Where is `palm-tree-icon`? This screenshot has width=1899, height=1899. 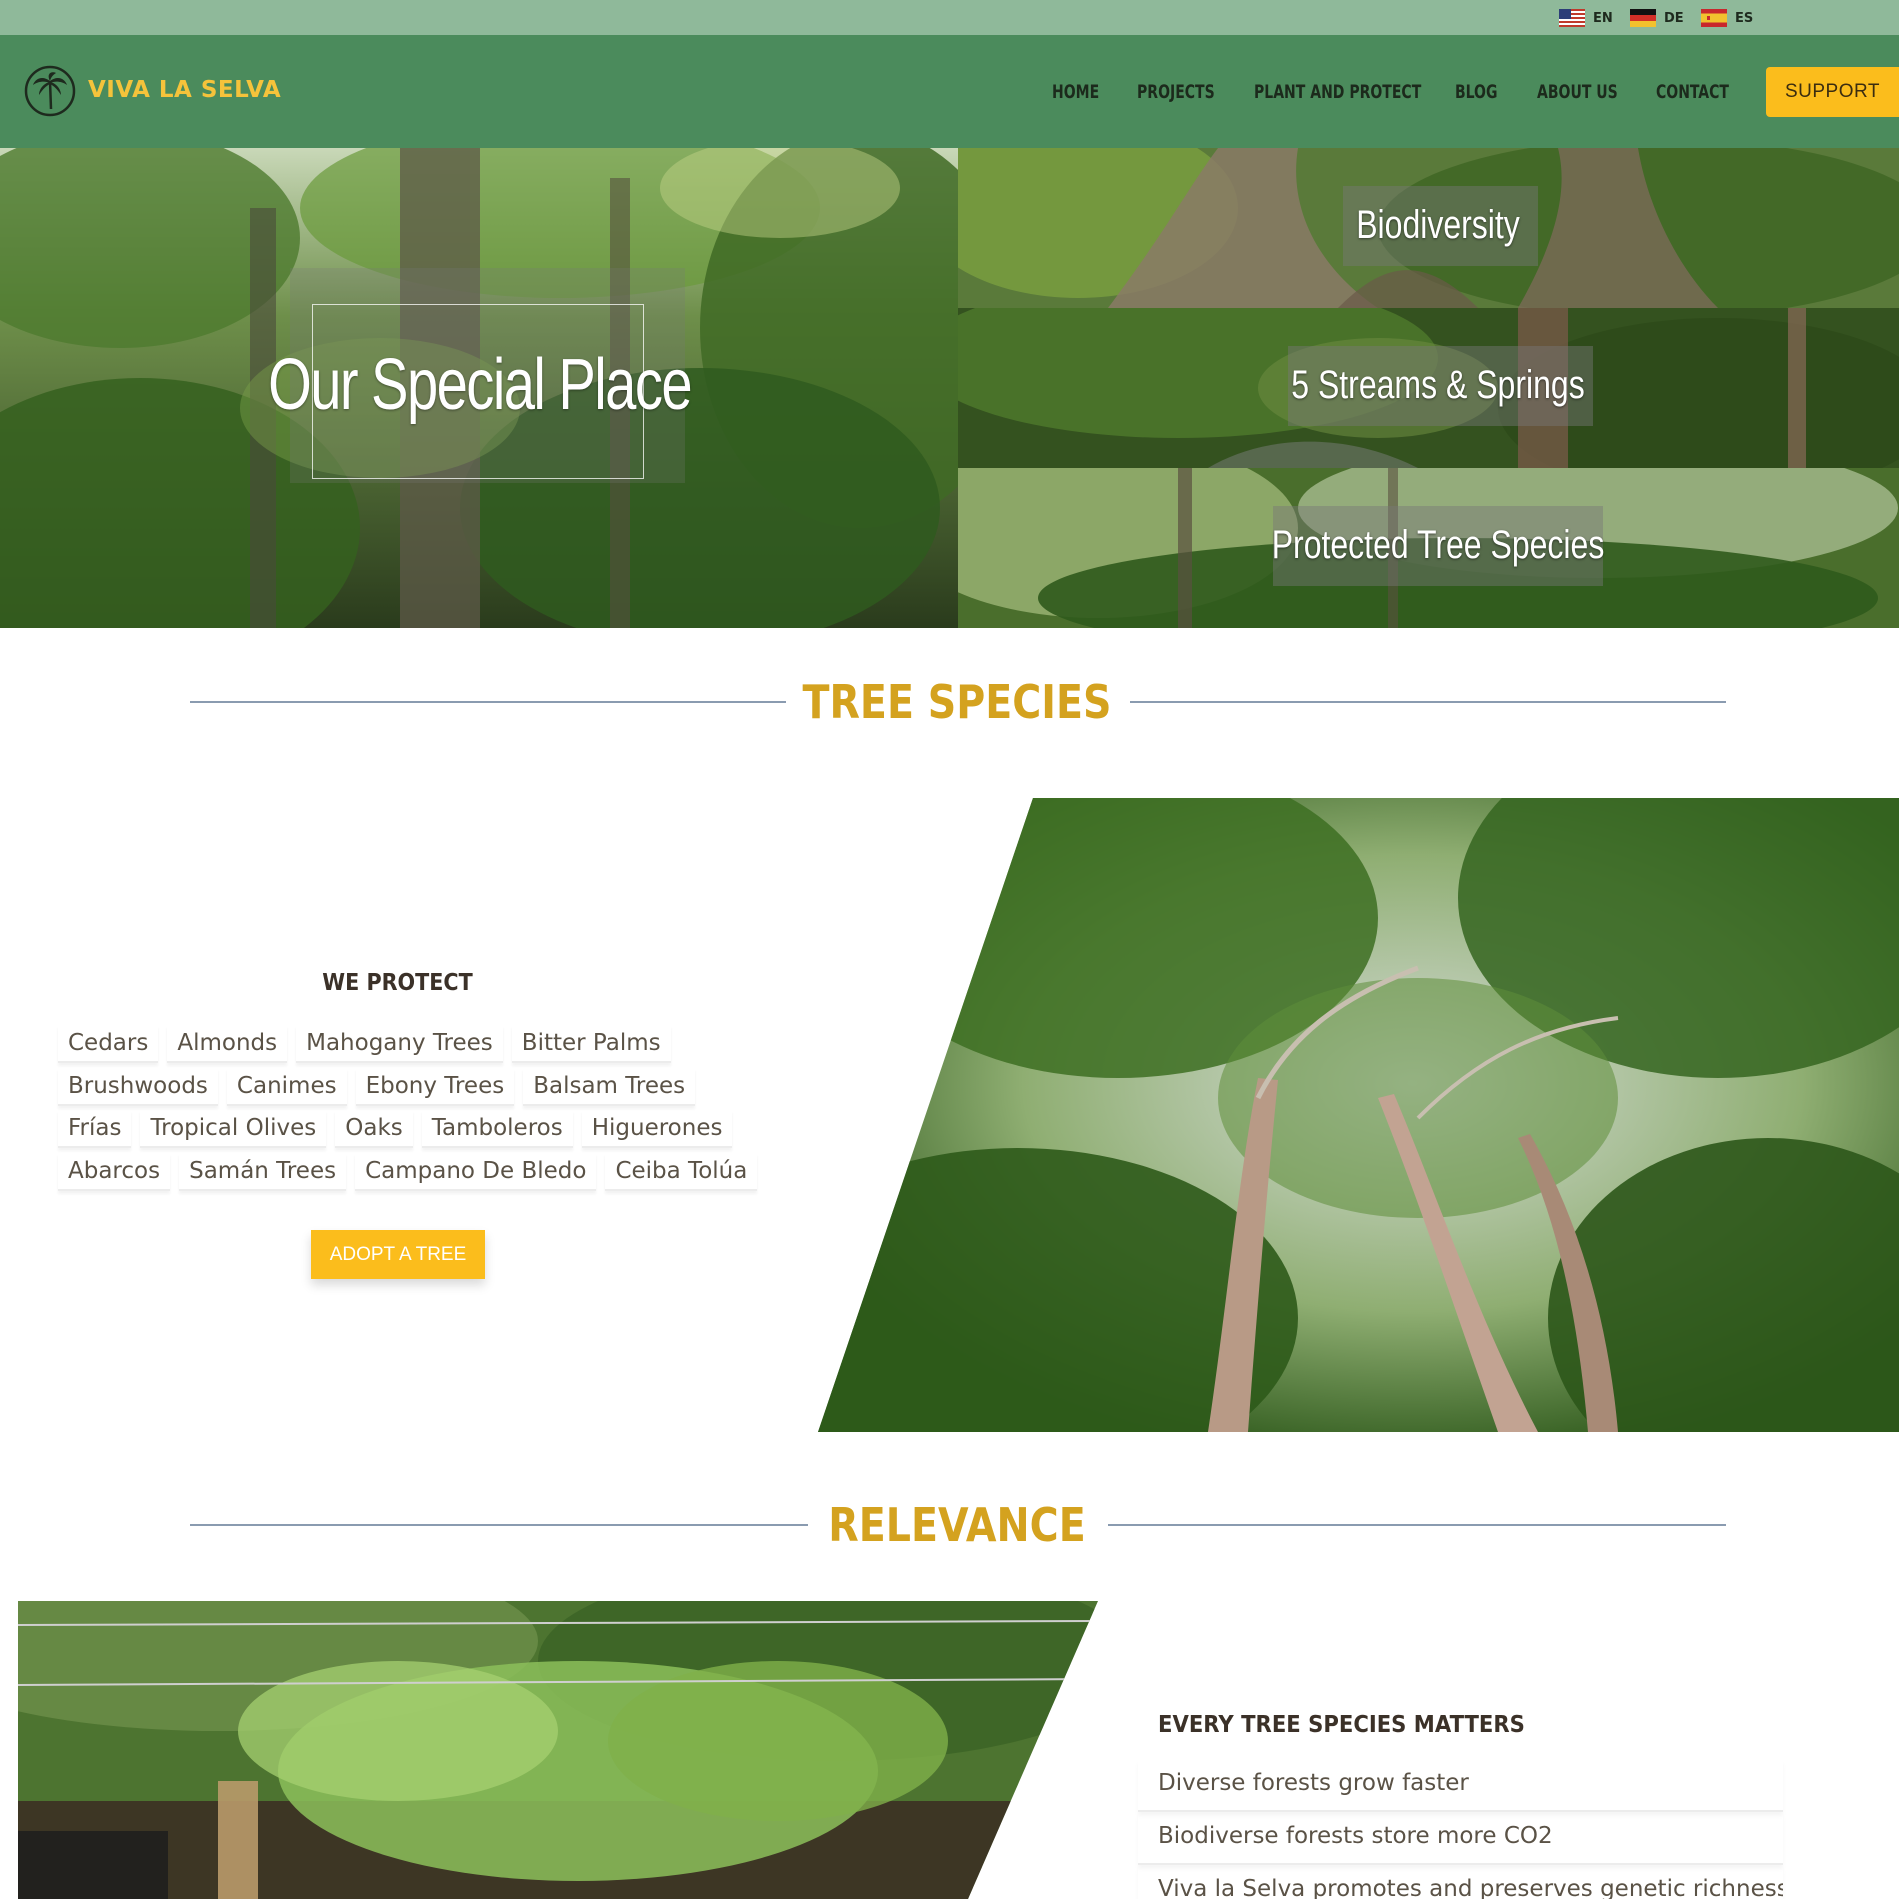
palm-tree-icon is located at coordinates (50, 91).